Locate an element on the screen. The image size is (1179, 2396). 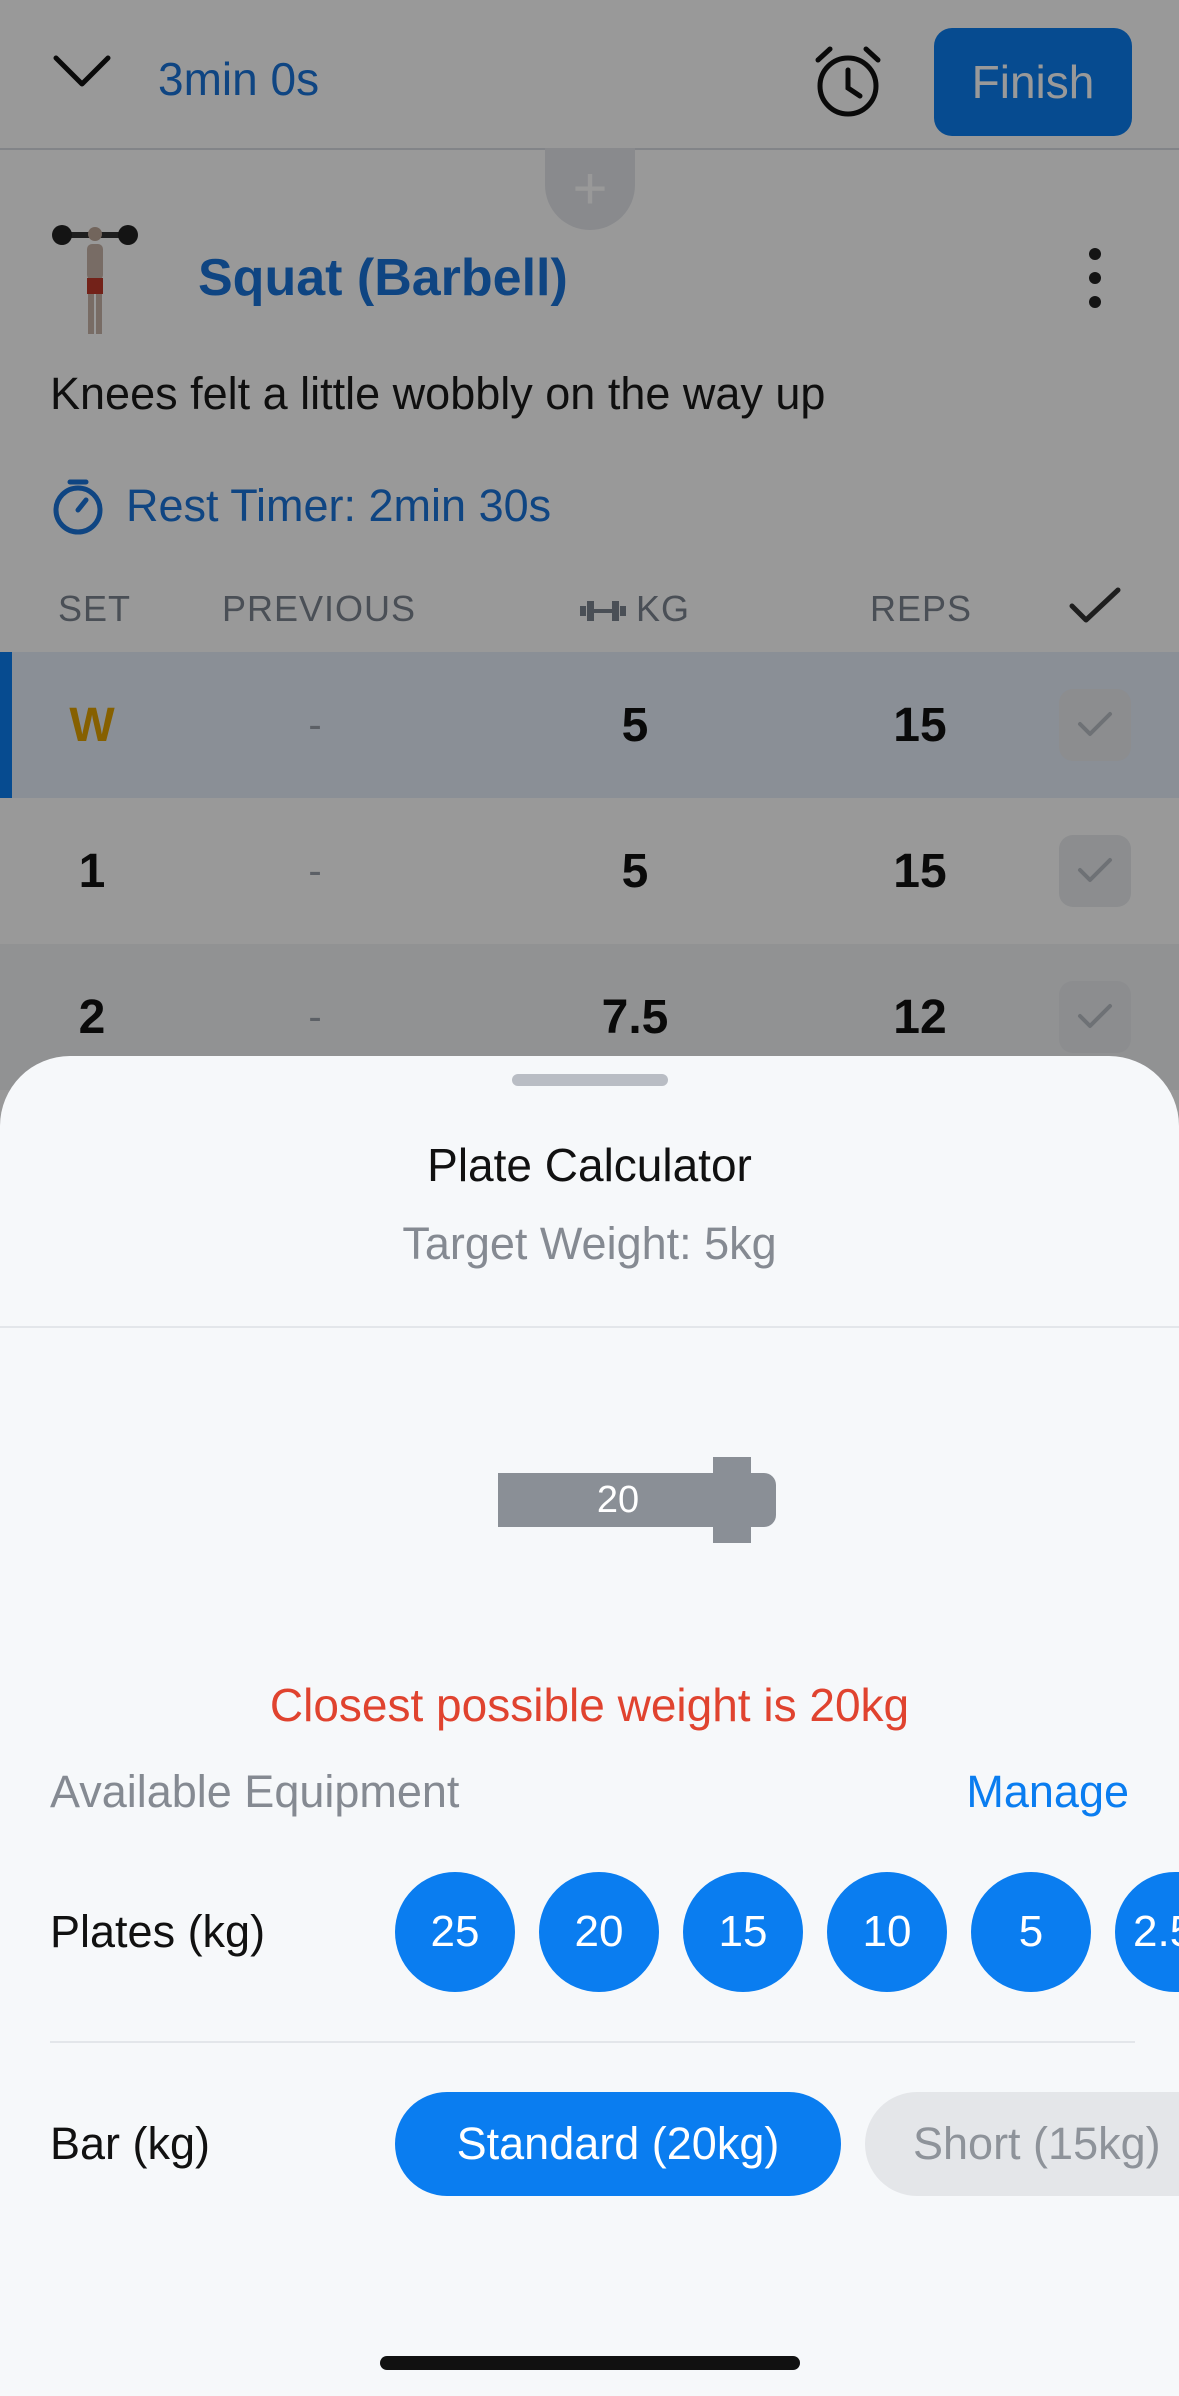
barbell-diagram: 20 is located at coordinates (638, 1500).